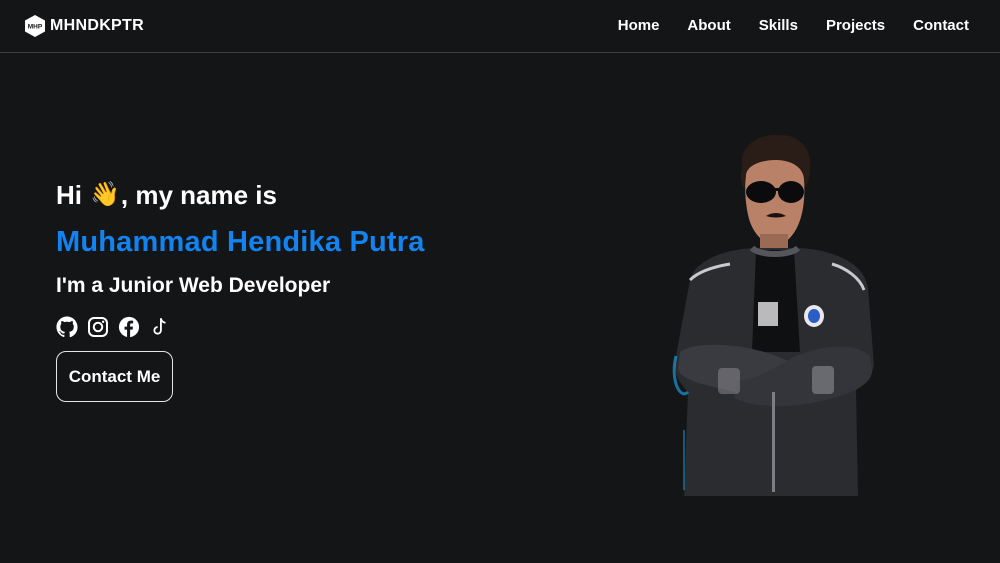 The width and height of the screenshot is (1000, 563). I want to click on role-title: I'm a Junior Web Developer, so click(193, 285).